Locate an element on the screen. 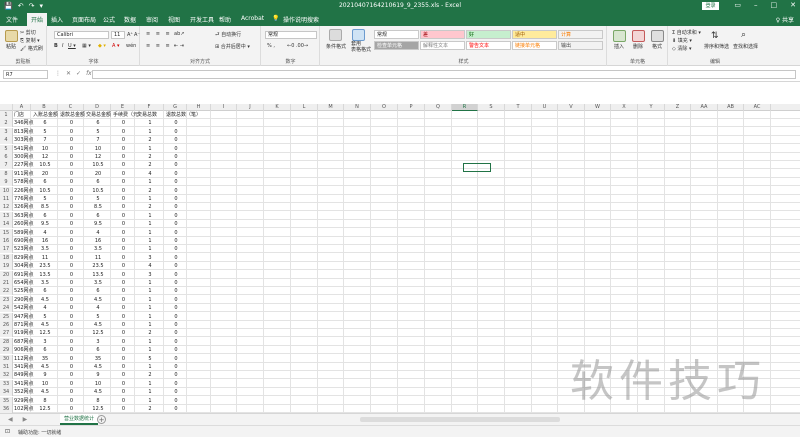 This screenshot has height=437, width=800. row-header: 4 is located at coordinates (6, 140).